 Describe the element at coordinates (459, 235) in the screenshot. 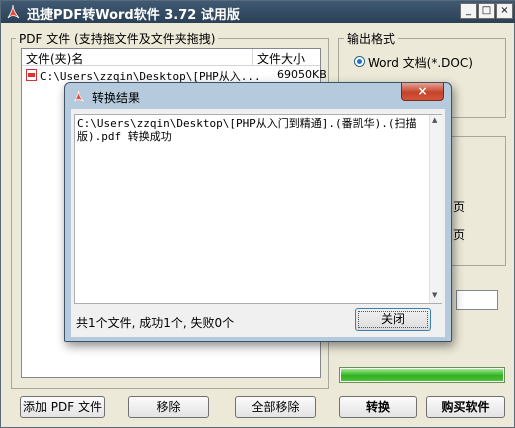

I see `options-text-2: 页` at that location.